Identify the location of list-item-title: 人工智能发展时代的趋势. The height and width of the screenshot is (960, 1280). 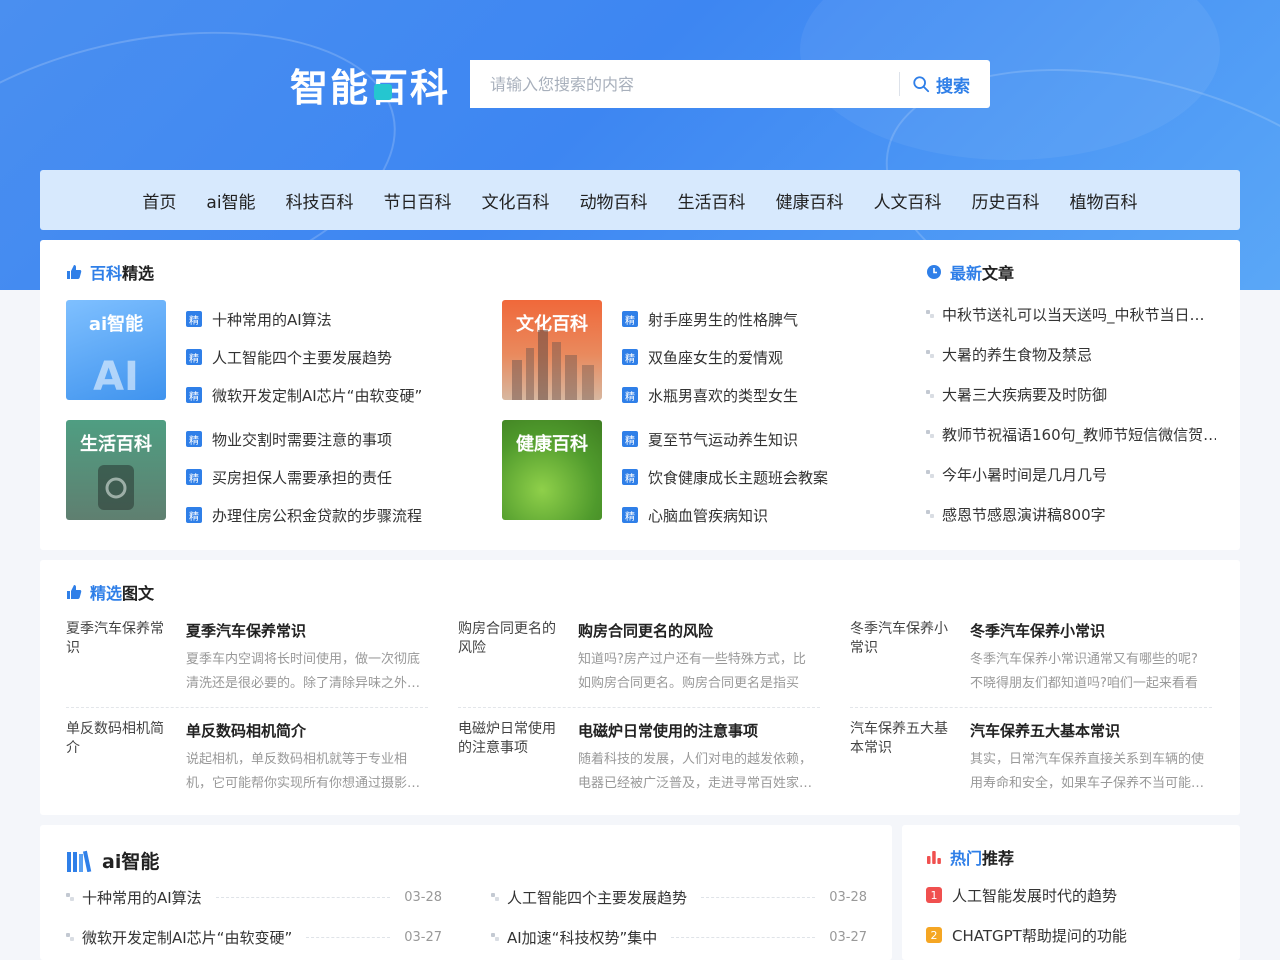
(1035, 895).